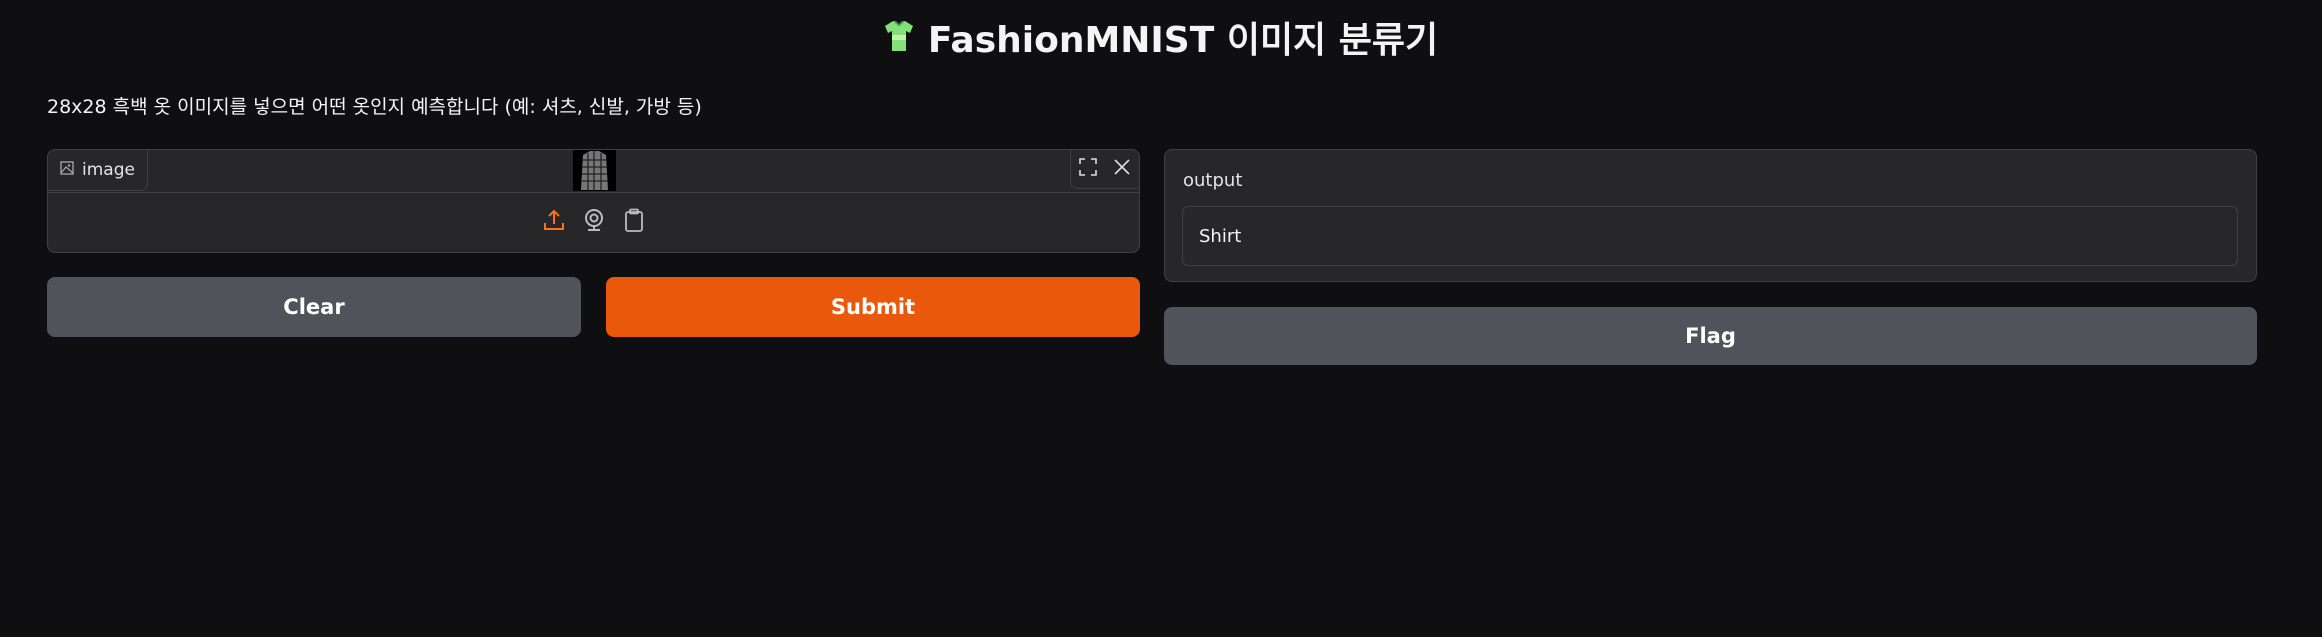 The height and width of the screenshot is (637, 2322). What do you see at coordinates (314, 307) in the screenshot?
I see `clear-button: Clear` at bounding box center [314, 307].